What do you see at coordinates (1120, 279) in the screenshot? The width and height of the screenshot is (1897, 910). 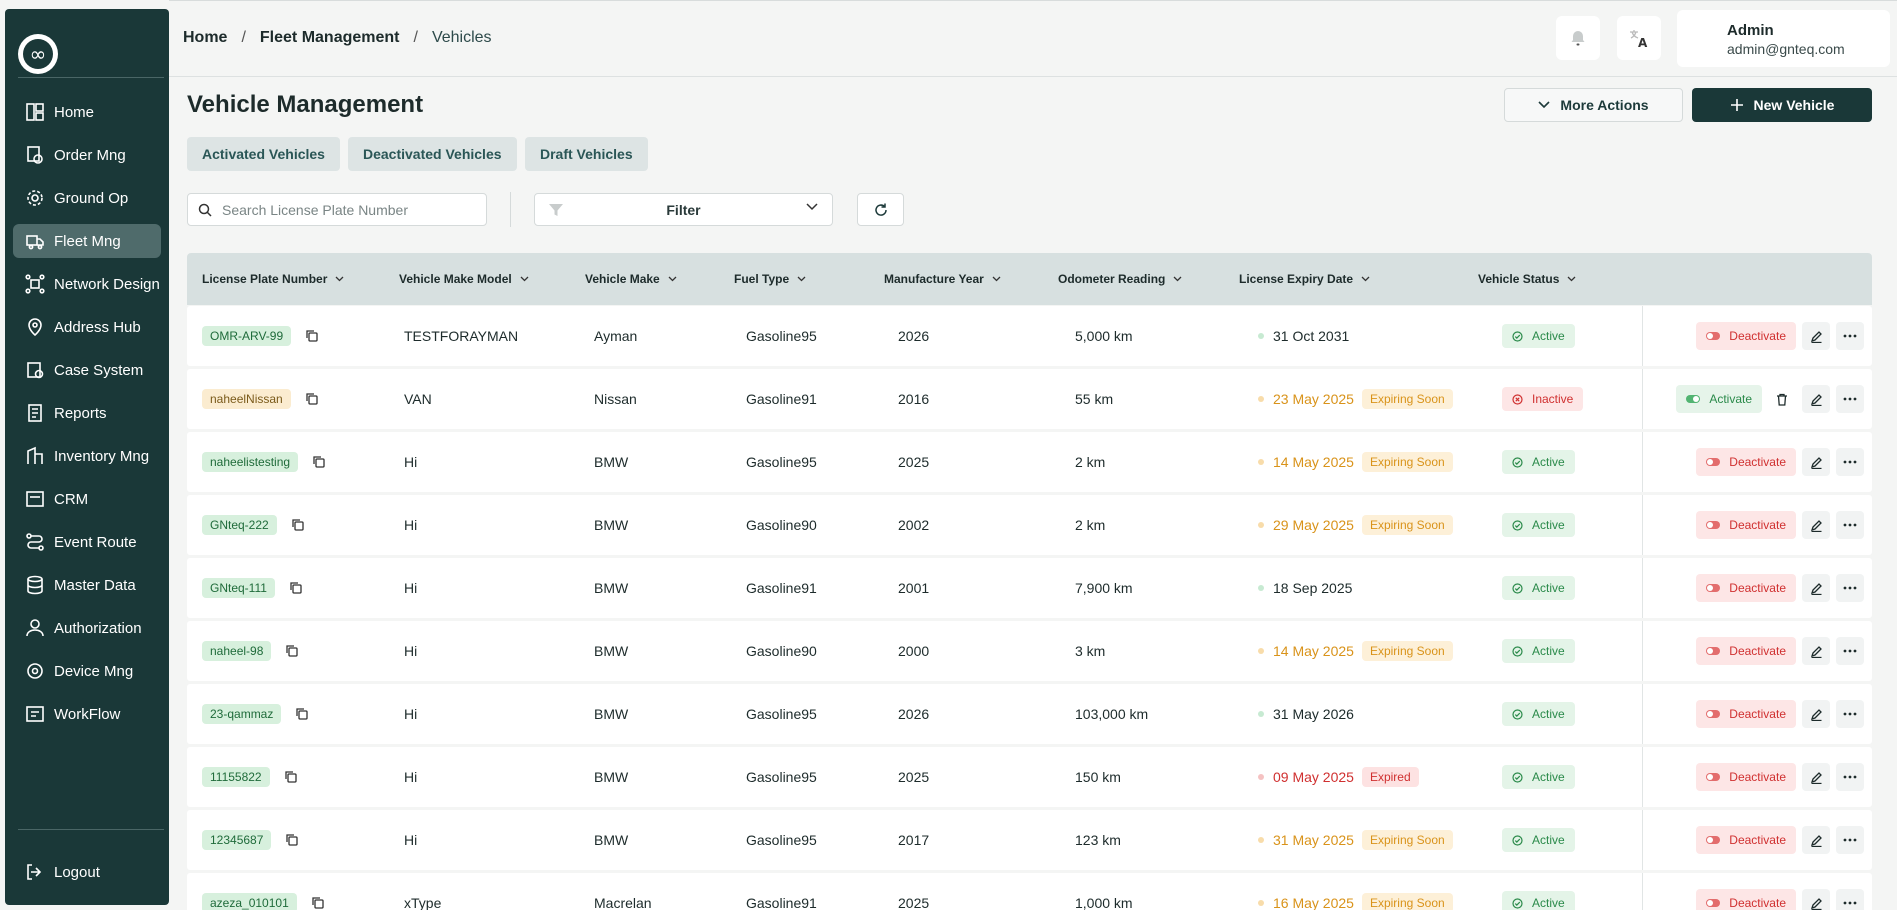 I see `column-header-odometer-reading: Odometer Reading` at bounding box center [1120, 279].